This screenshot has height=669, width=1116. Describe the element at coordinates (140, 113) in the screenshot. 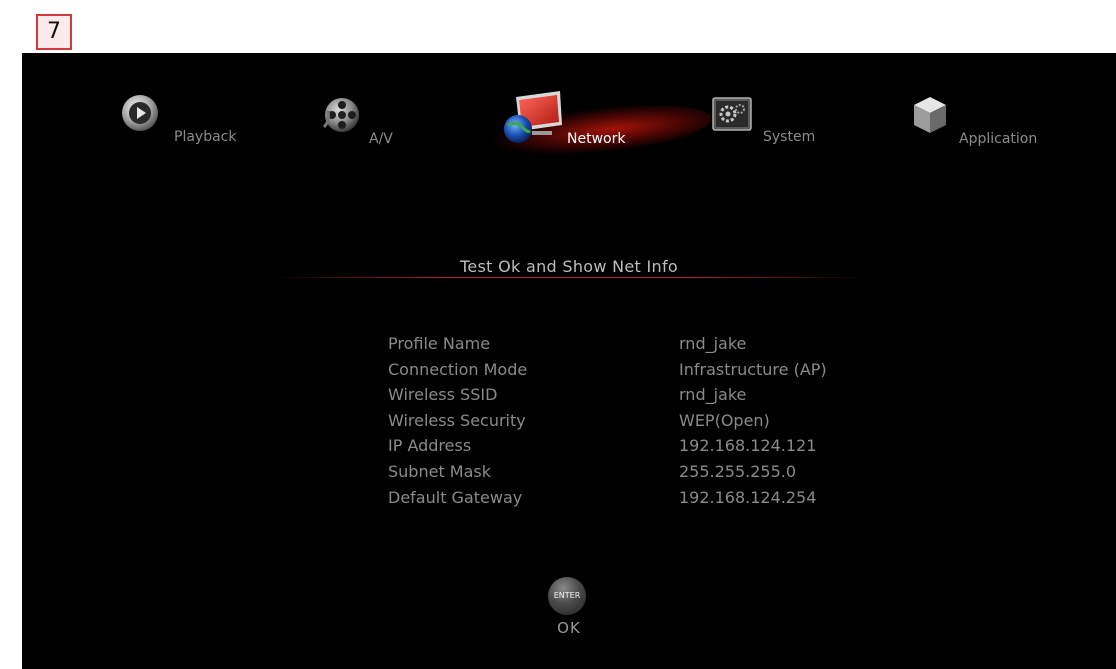

I see `playback-icon` at that location.